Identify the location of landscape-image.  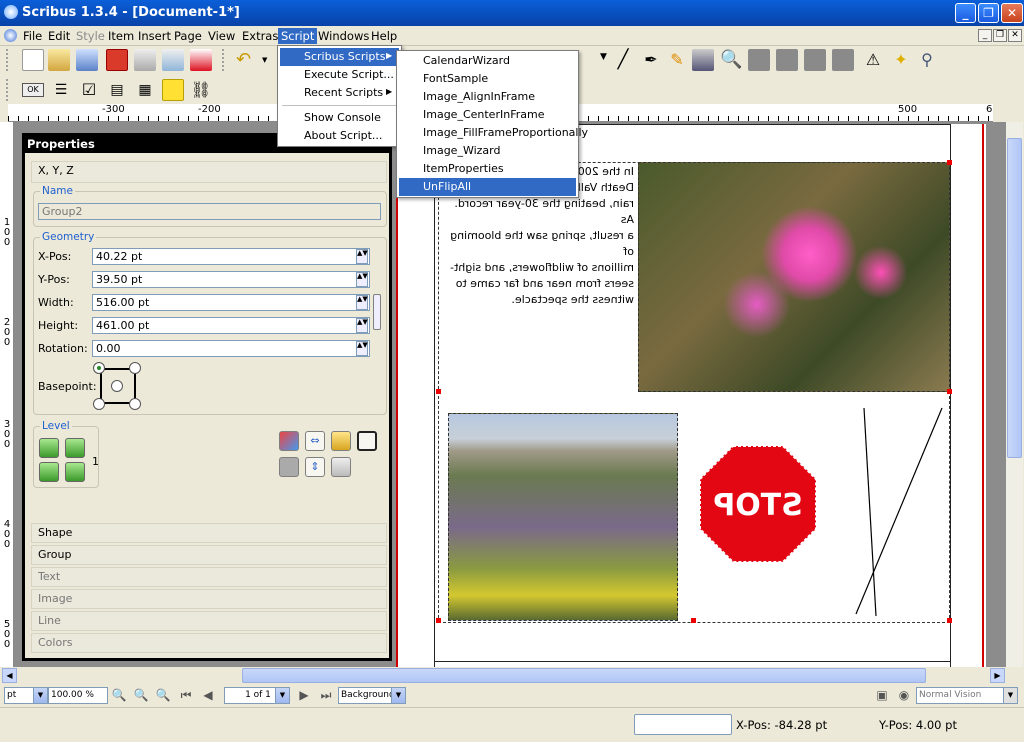
(563, 517).